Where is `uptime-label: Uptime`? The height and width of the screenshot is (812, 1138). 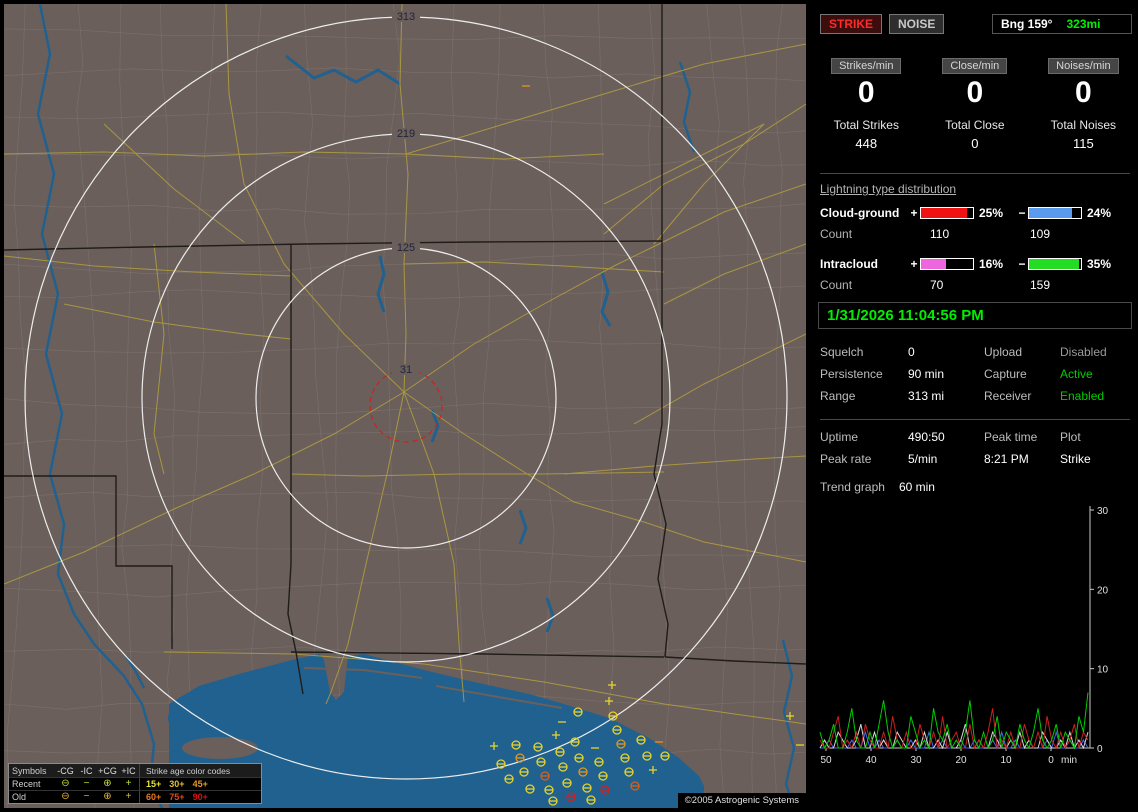
uptime-label: Uptime is located at coordinates (839, 437).